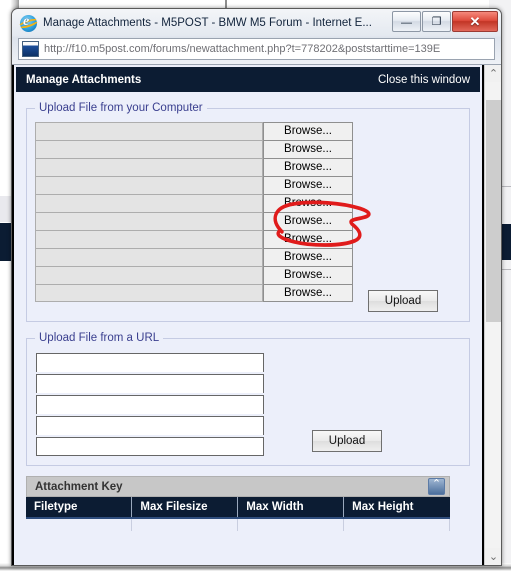 This screenshot has width=511, height=571. I want to click on page-title: Manage Attachments, so click(84, 79).